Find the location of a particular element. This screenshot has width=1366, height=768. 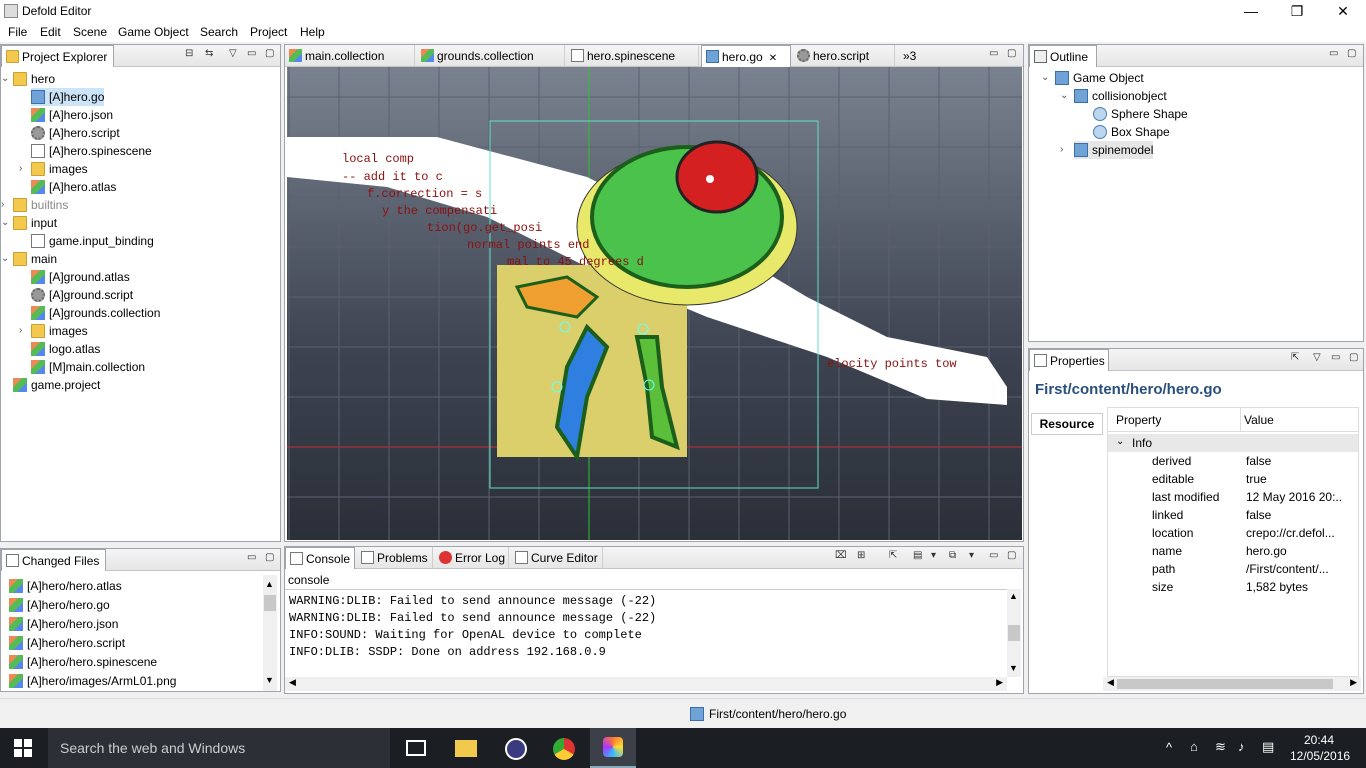

outline-item: ⌄ Game Object is located at coordinates (1092, 78).